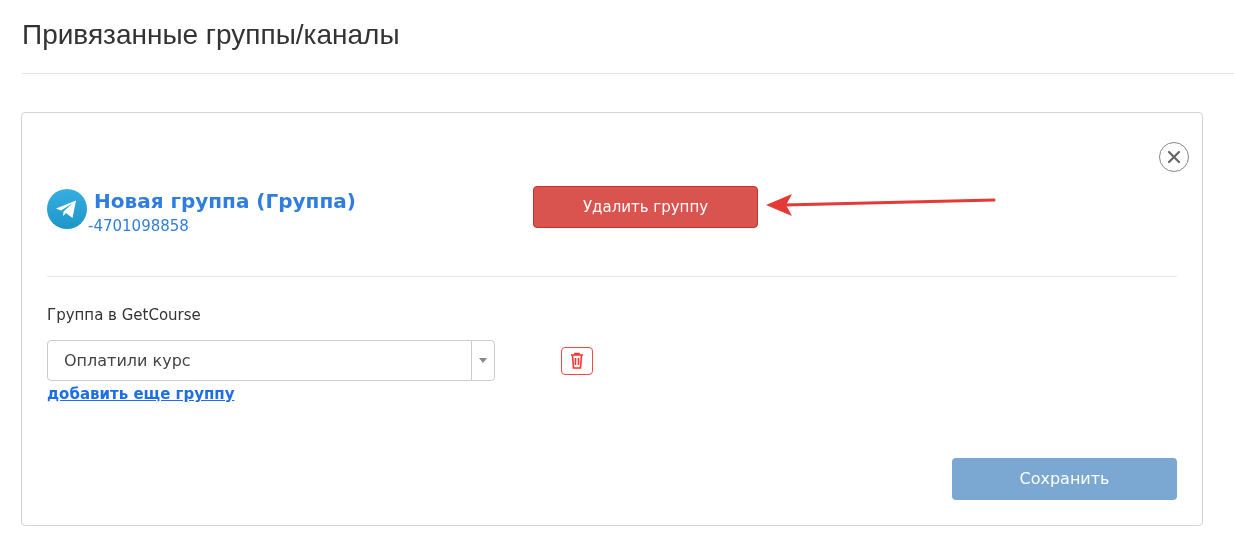 This screenshot has width=1234, height=549. I want to click on delete-group-button: Удалить группу, so click(645, 207).